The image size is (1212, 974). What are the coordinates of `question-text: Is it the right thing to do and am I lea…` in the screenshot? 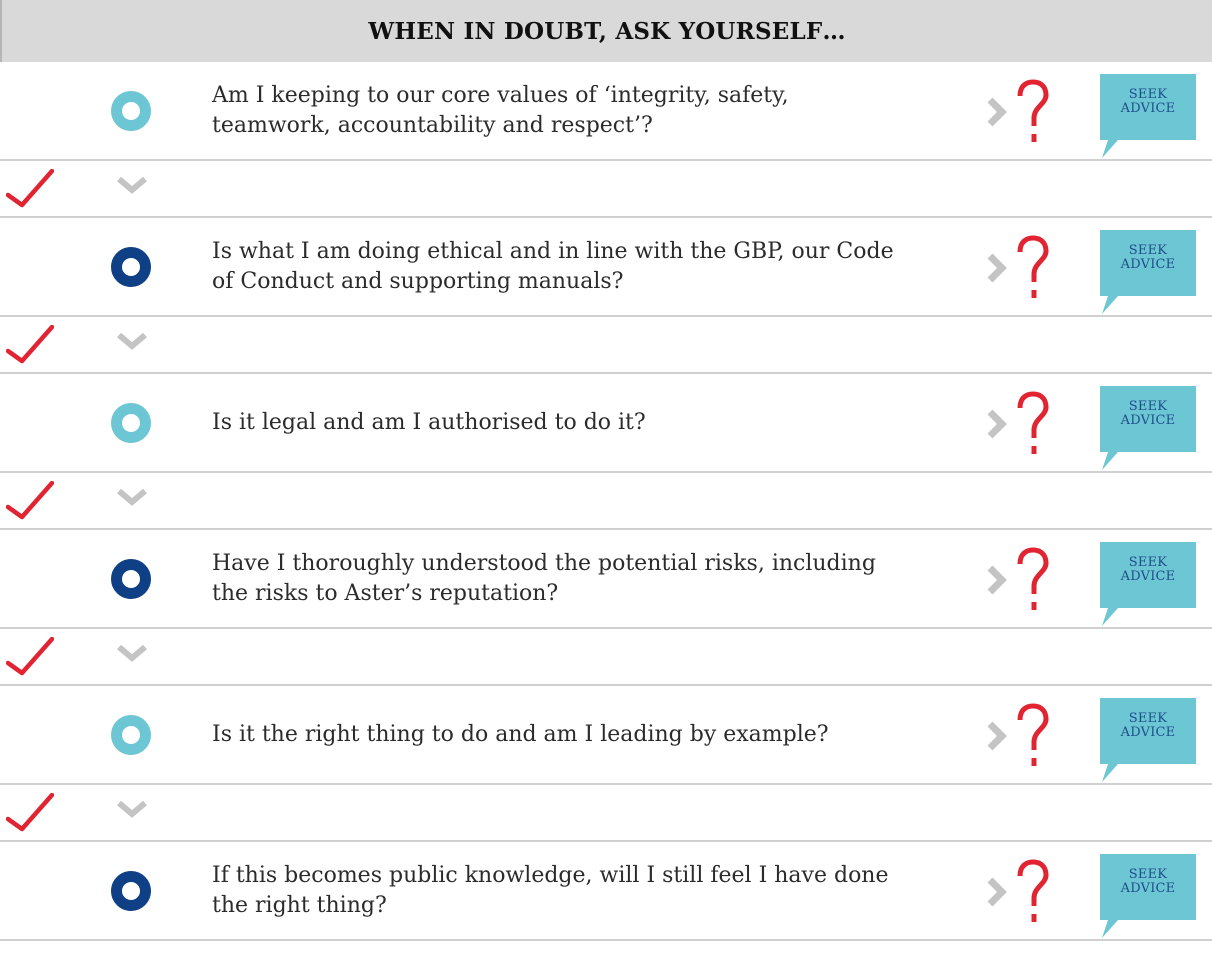 It's located at (592, 735).